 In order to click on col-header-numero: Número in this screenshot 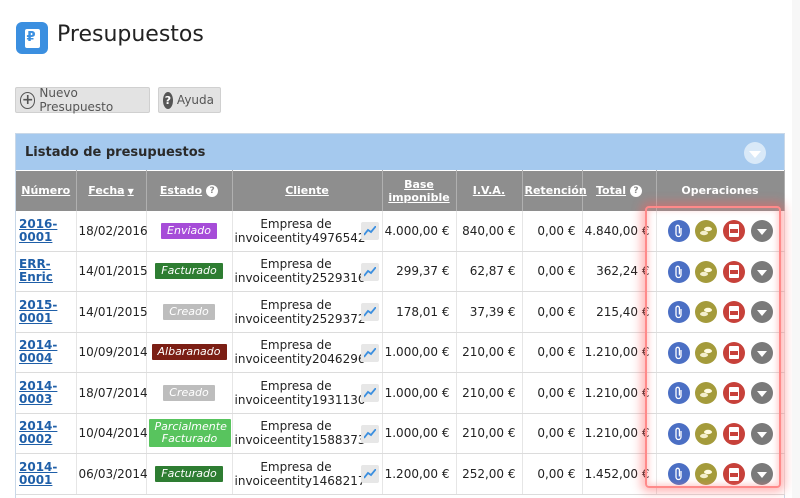, I will do `click(46, 190)`.